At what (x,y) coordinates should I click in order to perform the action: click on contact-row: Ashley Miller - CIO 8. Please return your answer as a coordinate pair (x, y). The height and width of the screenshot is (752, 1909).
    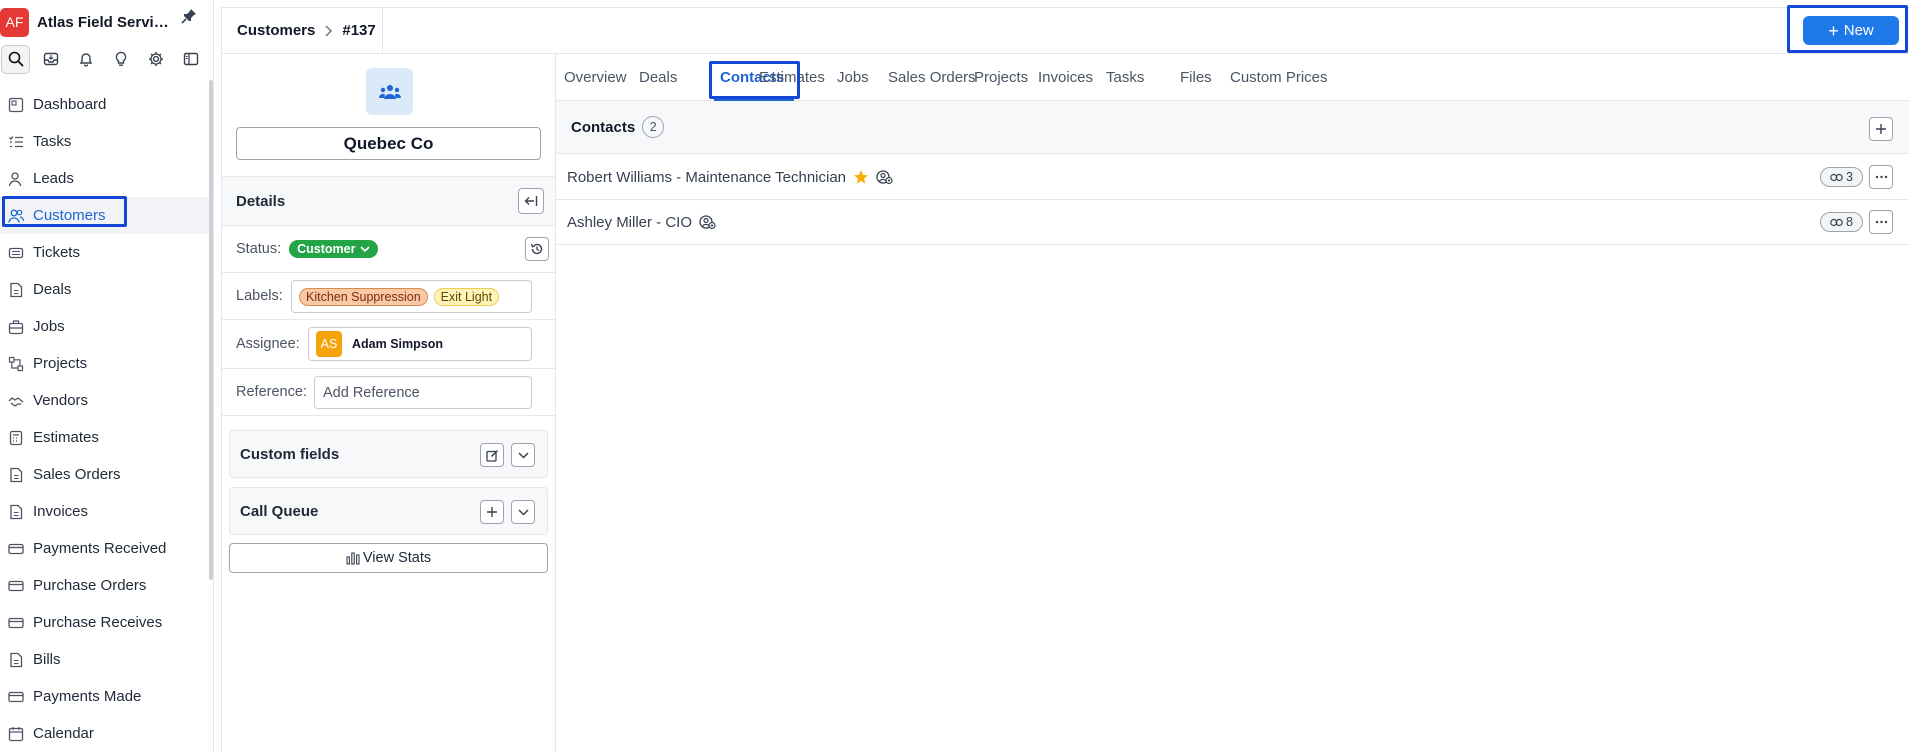
    Looking at the image, I should click on (1232, 222).